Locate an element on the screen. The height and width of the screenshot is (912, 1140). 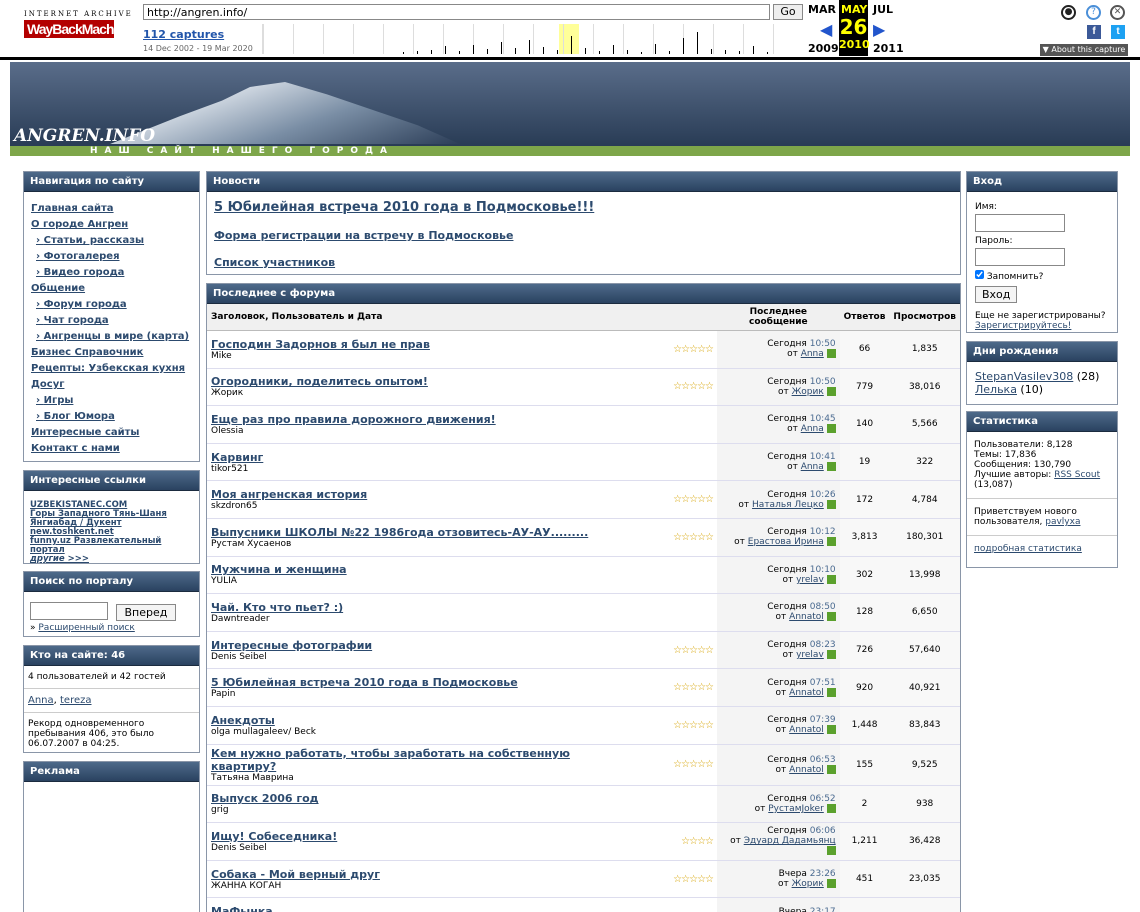
account-icon: ● is located at coordinates (1068, 12).